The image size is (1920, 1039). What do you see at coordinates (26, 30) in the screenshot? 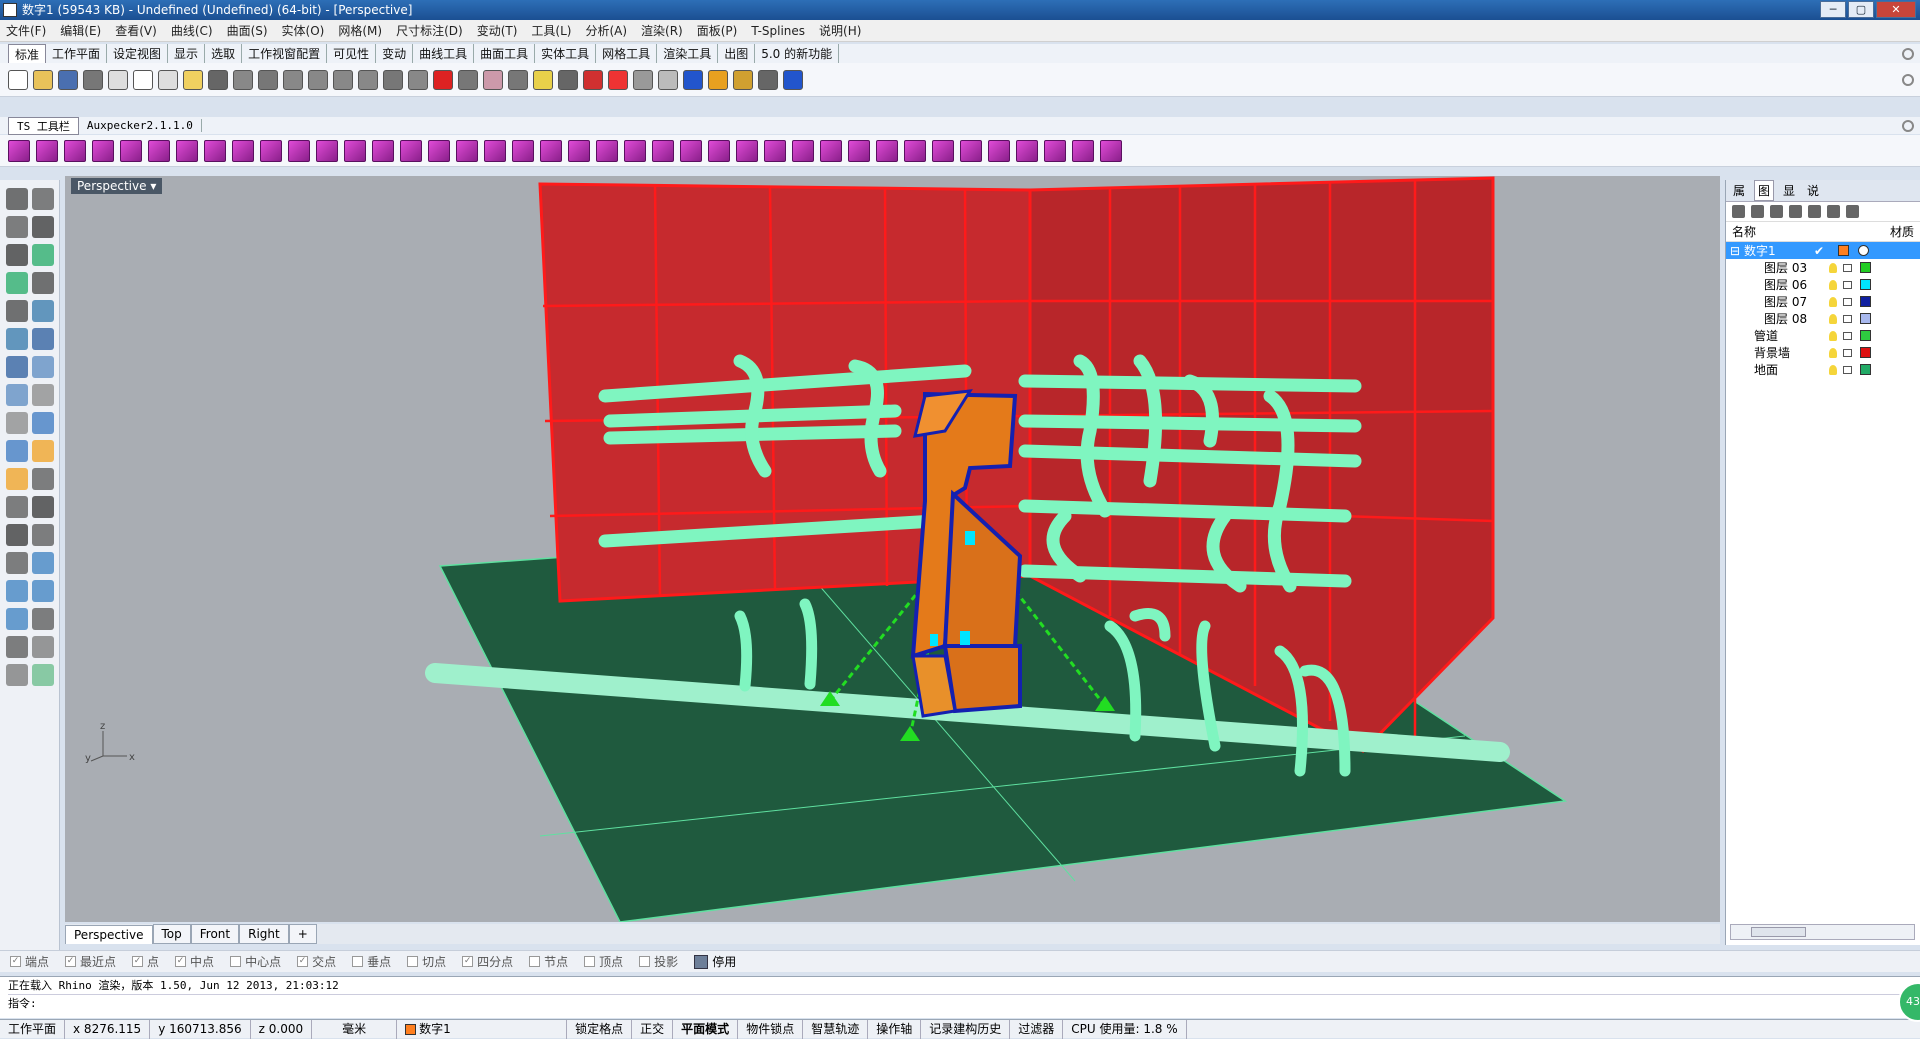
I see `menu-item: 文件(F)` at bounding box center [26, 30].